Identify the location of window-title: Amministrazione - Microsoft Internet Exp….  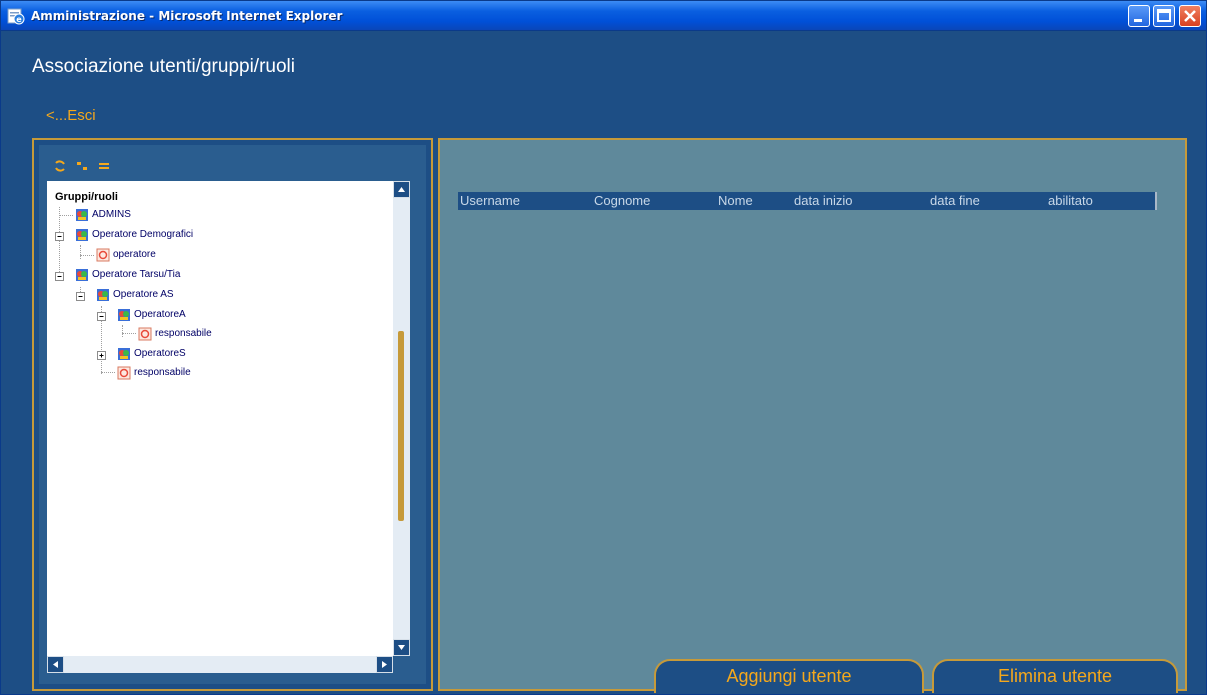
(187, 16).